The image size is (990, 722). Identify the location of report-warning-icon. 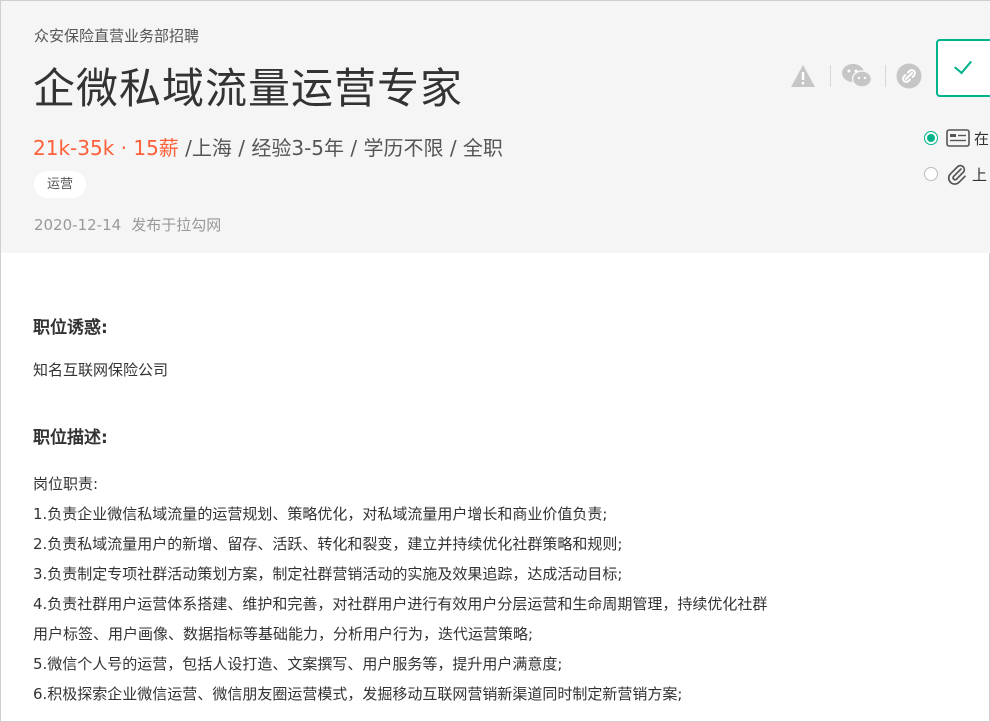
(803, 76).